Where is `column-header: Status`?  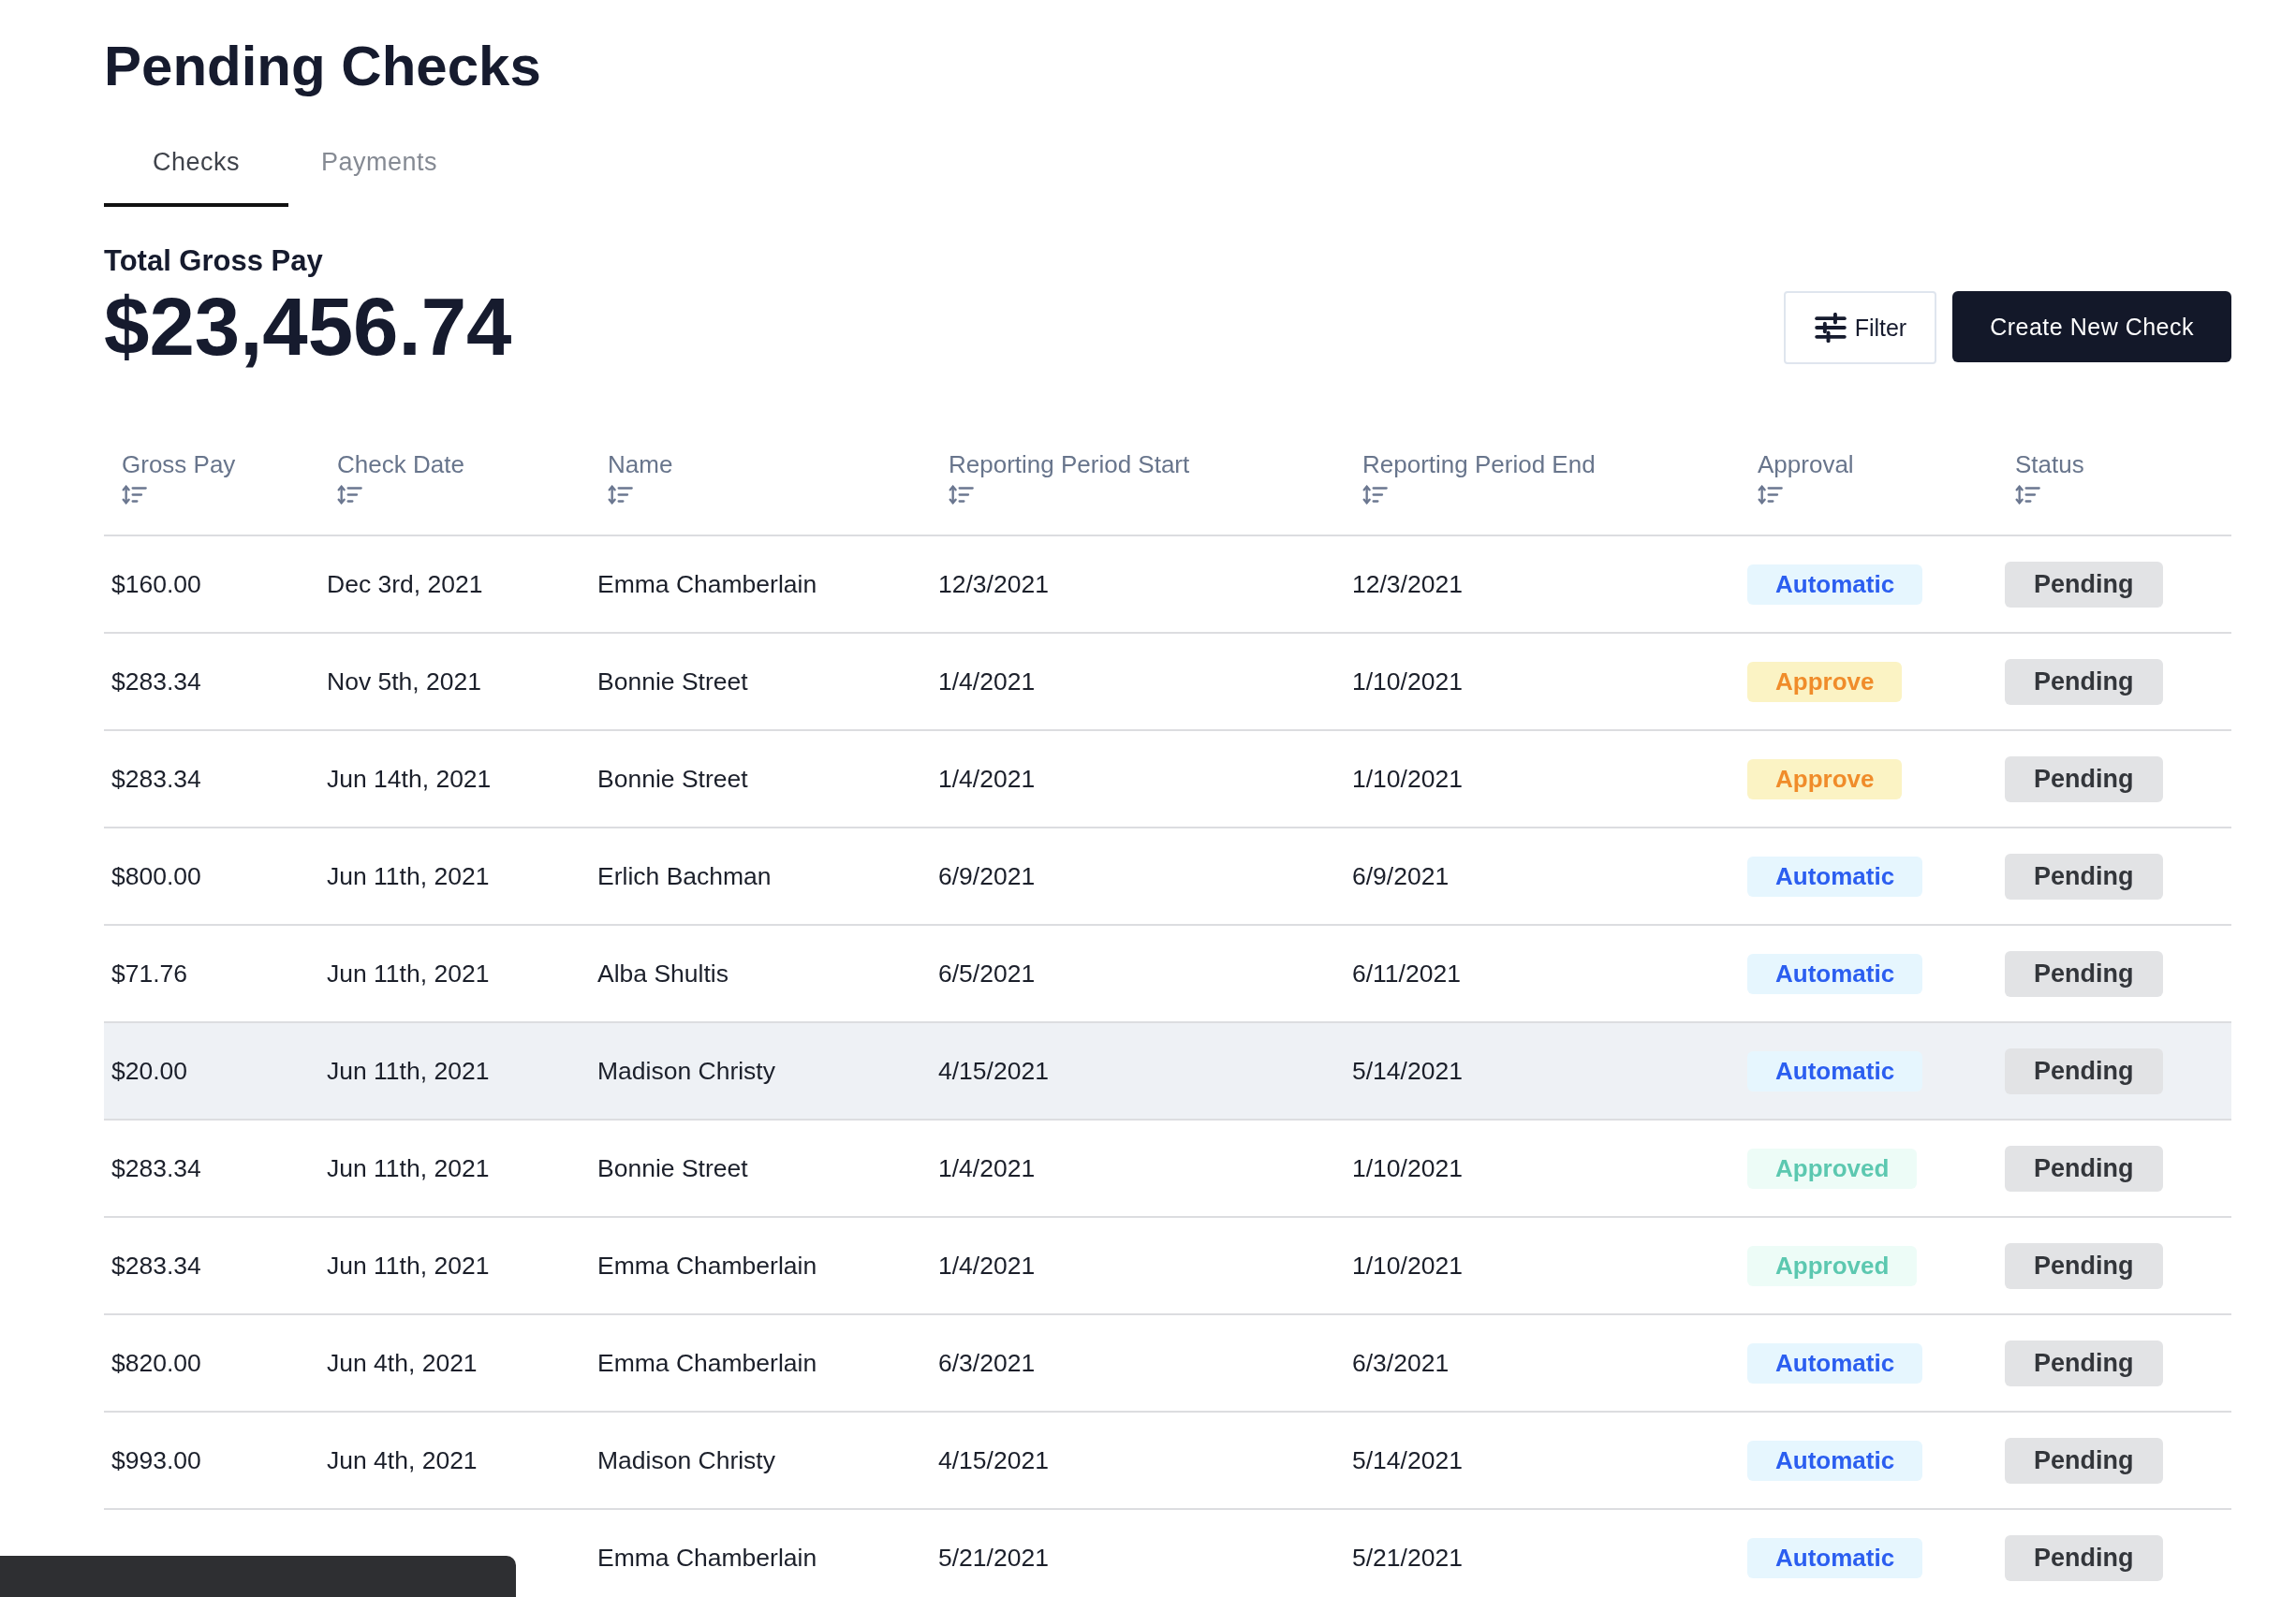
column-header: Status is located at coordinates (2049, 464).